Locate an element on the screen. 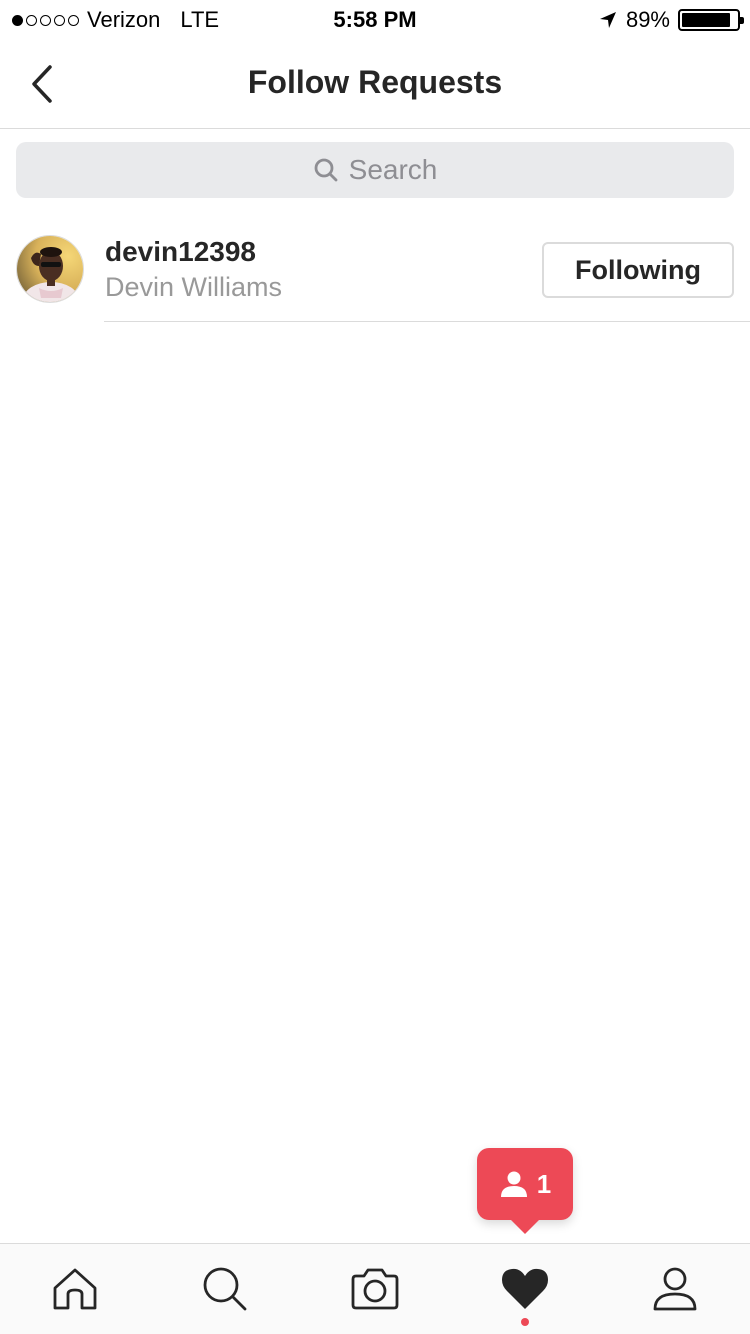 The width and height of the screenshot is (750, 1334). battery-tip is located at coordinates (742, 20).